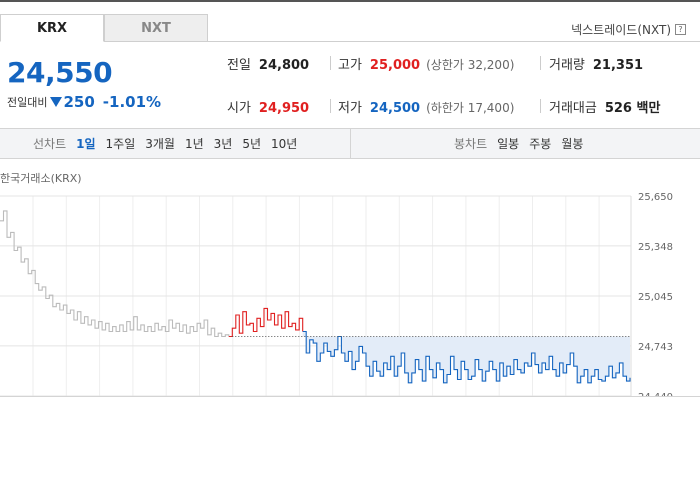  I want to click on top-border, so click(350, 1).